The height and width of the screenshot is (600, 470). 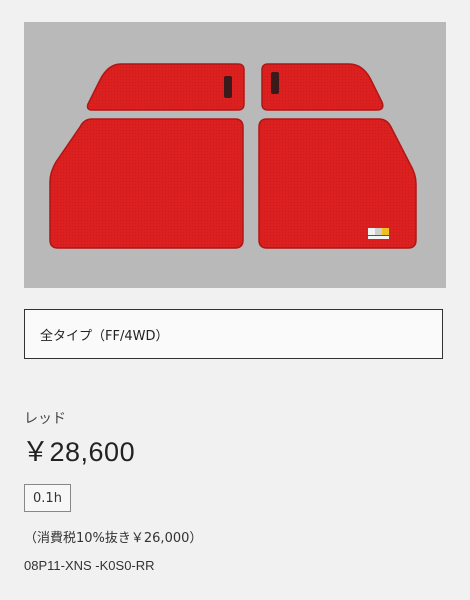 What do you see at coordinates (165, 87) in the screenshot?
I see `mat-rear-left` at bounding box center [165, 87].